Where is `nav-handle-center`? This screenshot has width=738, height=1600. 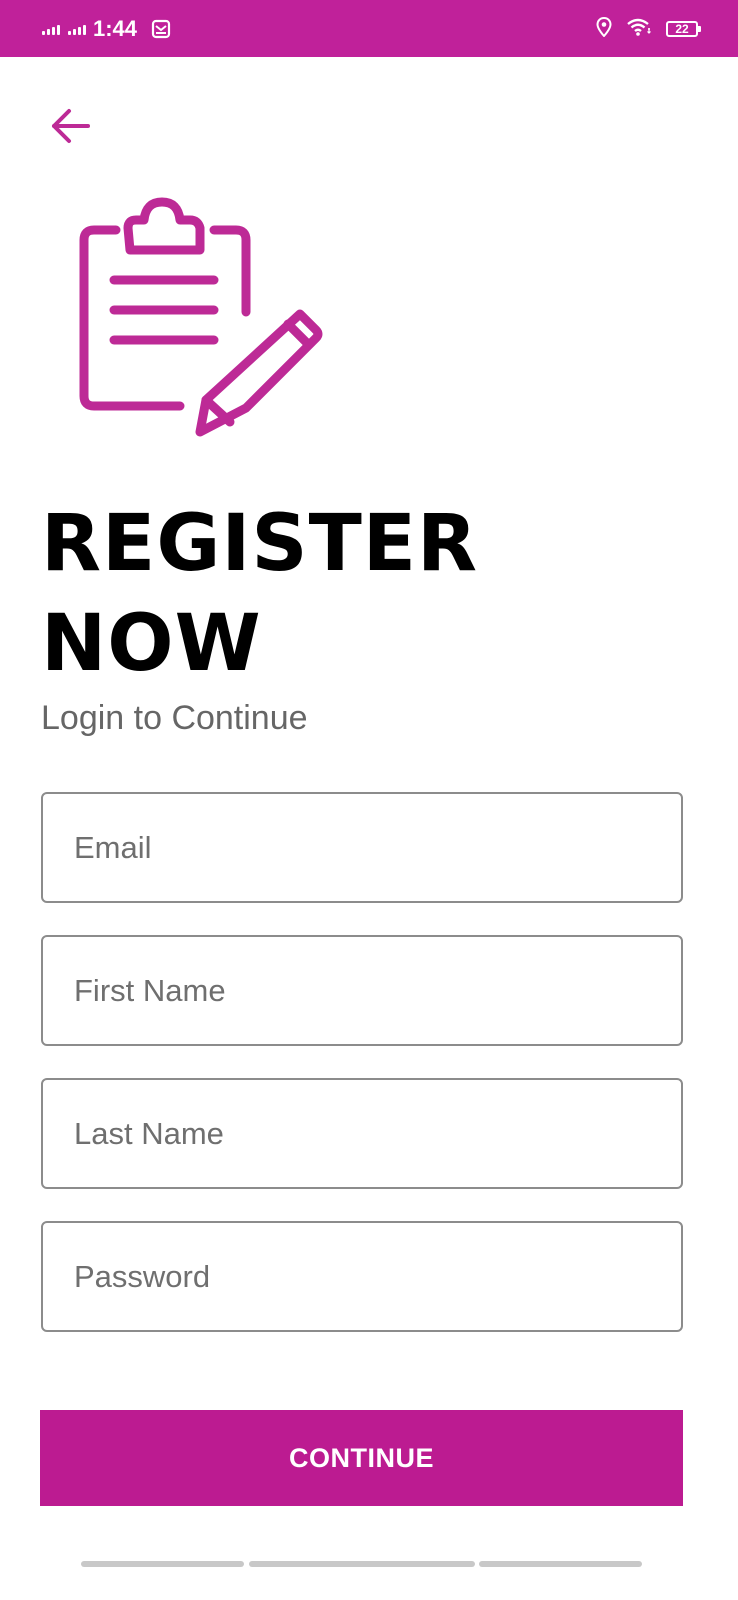
nav-handle-center is located at coordinates (362, 1564).